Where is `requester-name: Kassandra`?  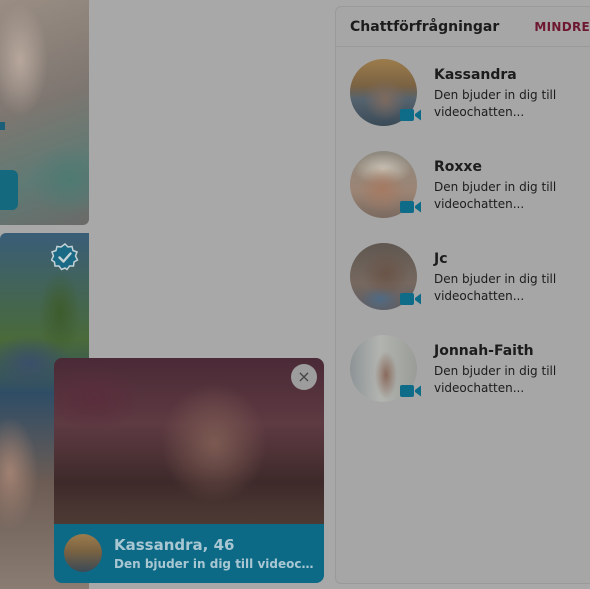
requester-name: Kassandra is located at coordinates (475, 75).